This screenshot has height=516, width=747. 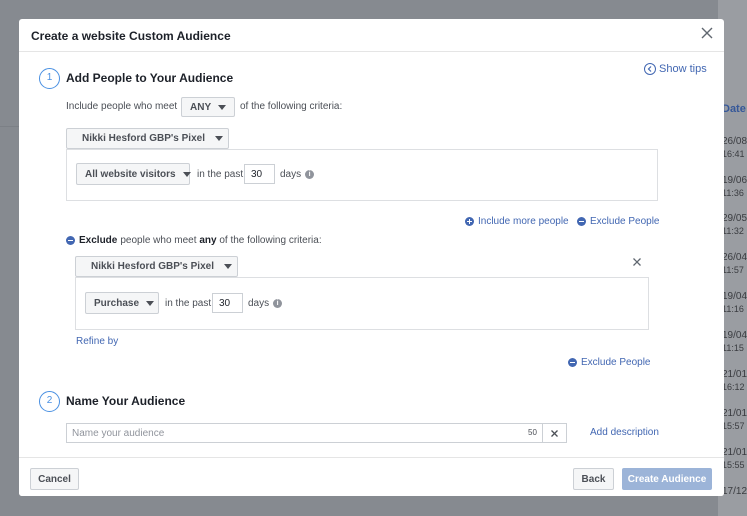 What do you see at coordinates (98, 240) in the screenshot?
I see `exclude-bold-label: Exclude` at bounding box center [98, 240].